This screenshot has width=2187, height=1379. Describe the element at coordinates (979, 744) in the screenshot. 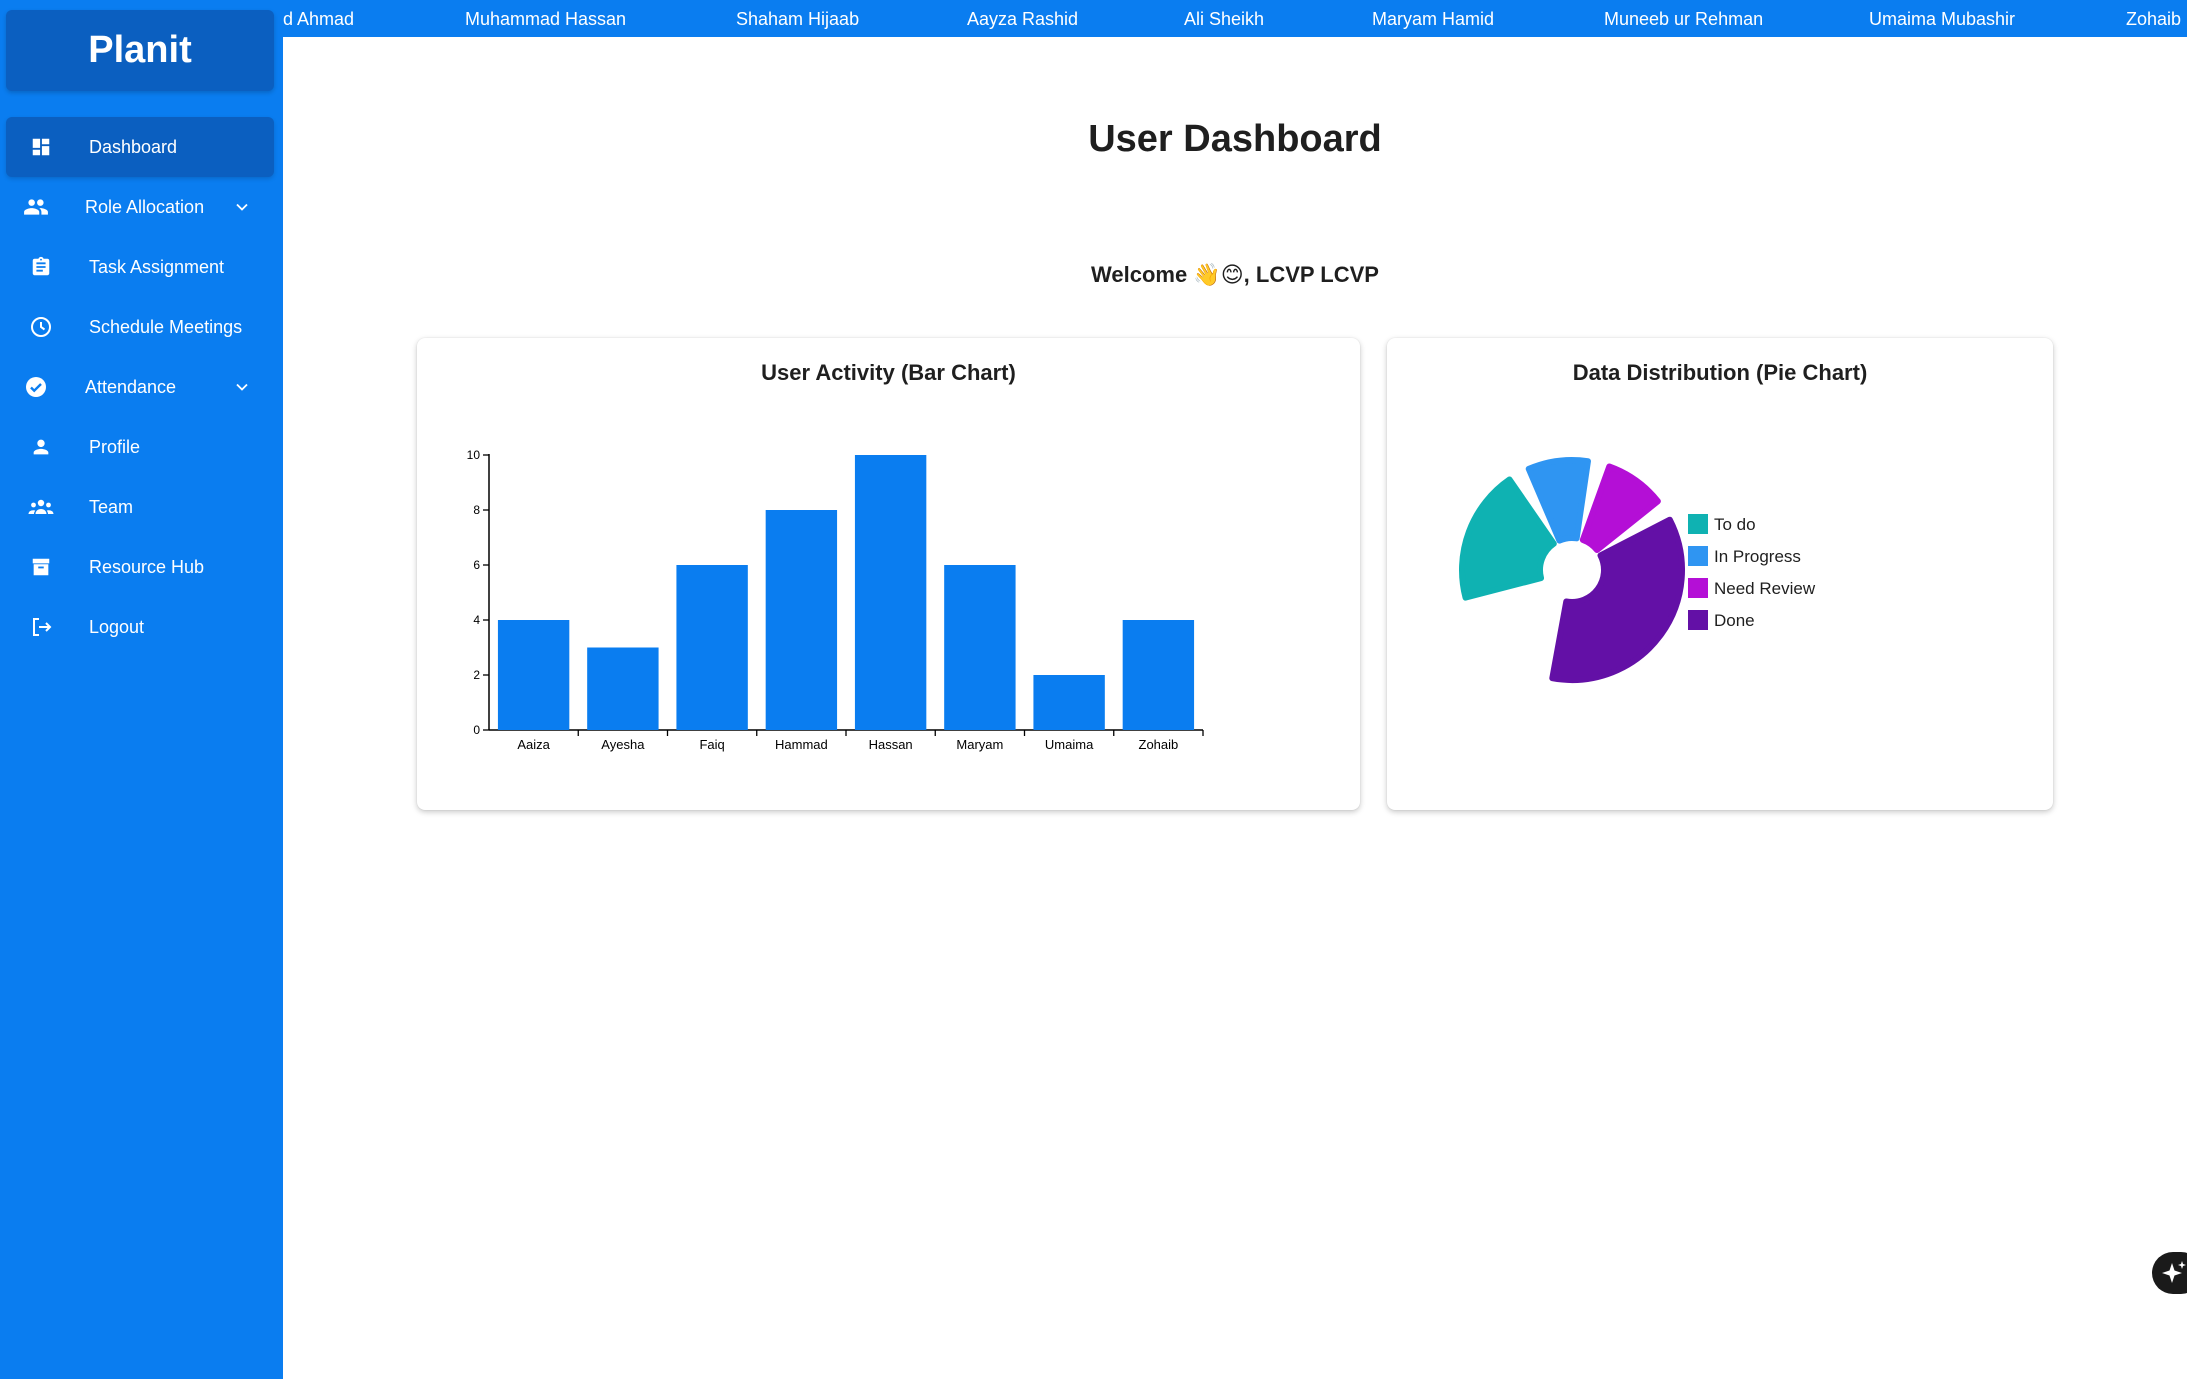

I see `x-tick-label: Maryam` at that location.